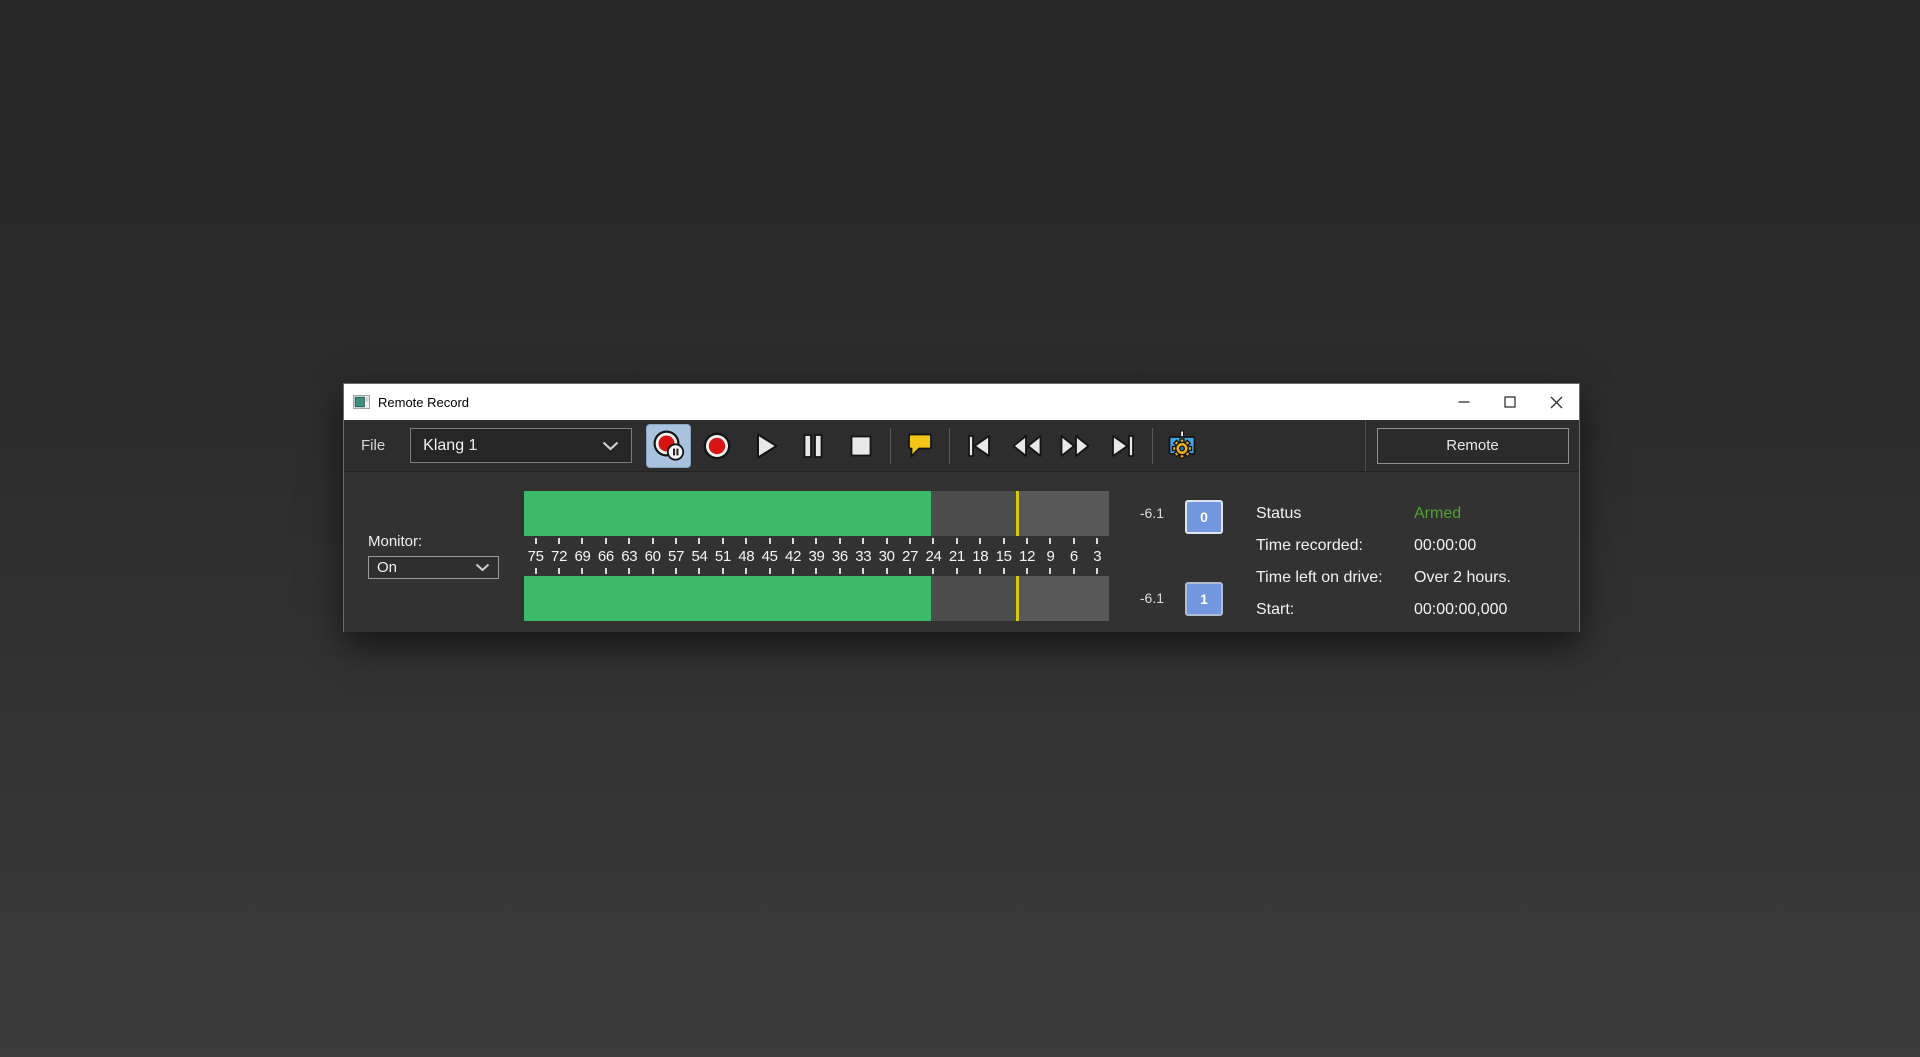  I want to click on status-row-label: Time left on drive:, so click(1319, 577).